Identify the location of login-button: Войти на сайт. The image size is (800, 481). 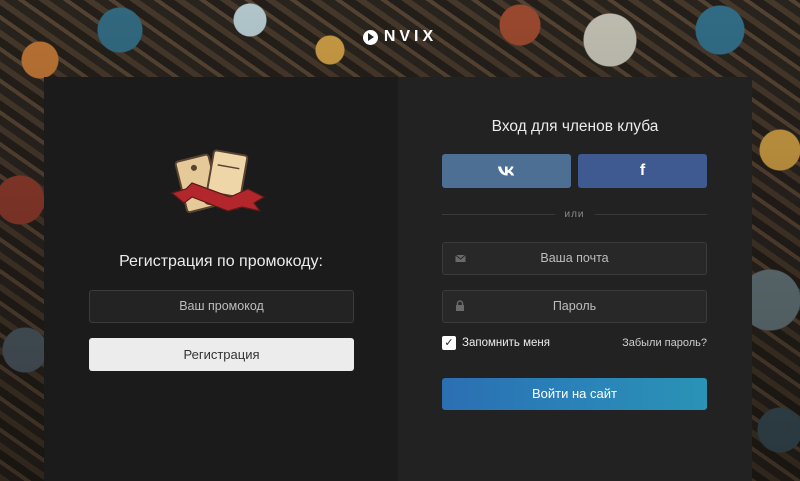
(574, 394).